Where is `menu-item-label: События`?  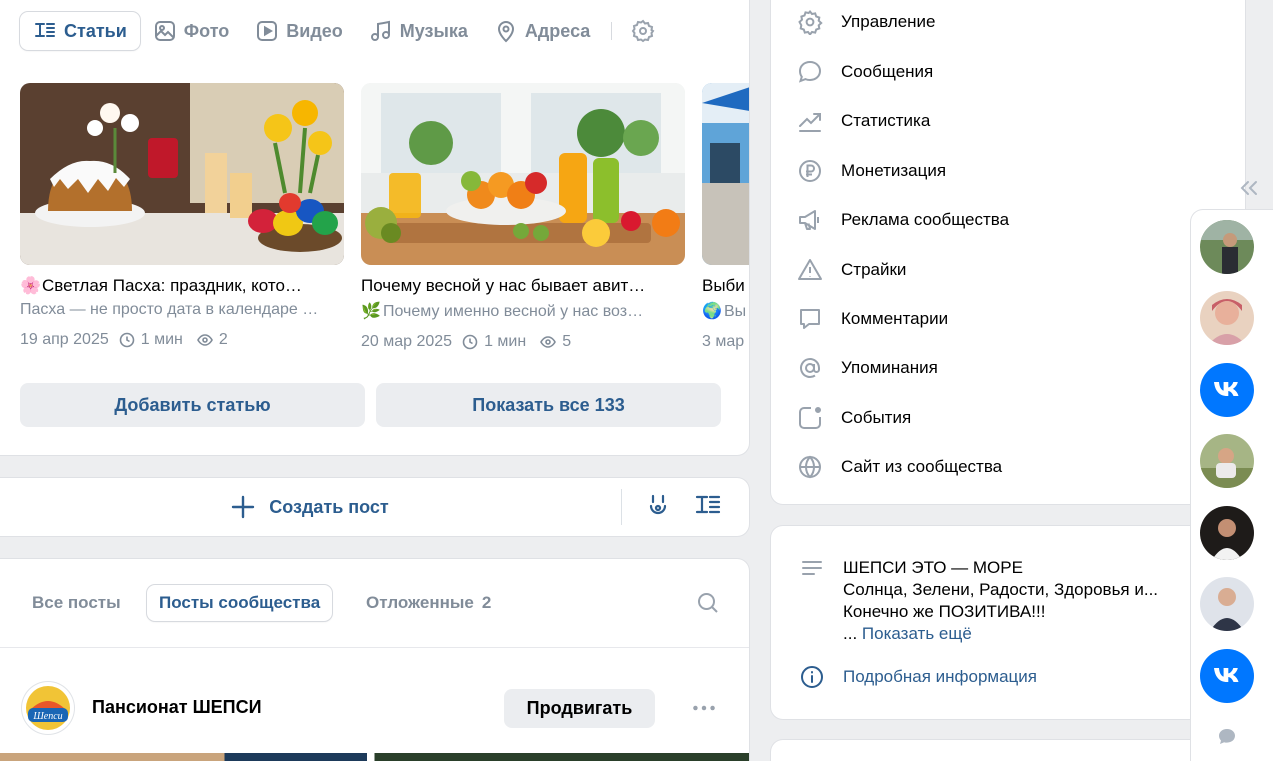
menu-item-label: События is located at coordinates (876, 417).